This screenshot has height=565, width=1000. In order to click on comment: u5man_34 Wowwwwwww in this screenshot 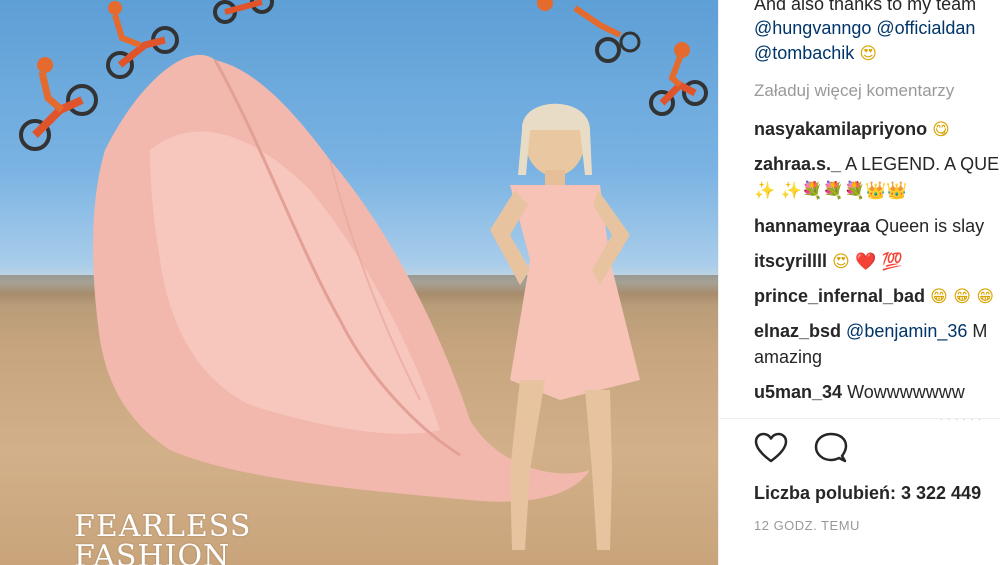, I will do `click(859, 392)`.